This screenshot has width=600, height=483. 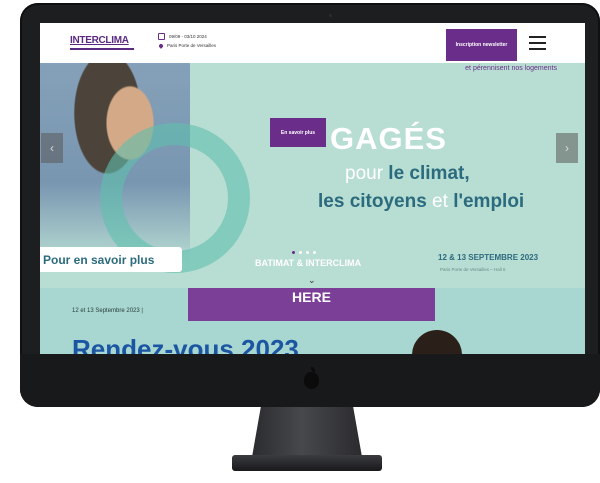 I want to click on here-highlight-bar: HERE, so click(x=311, y=304).